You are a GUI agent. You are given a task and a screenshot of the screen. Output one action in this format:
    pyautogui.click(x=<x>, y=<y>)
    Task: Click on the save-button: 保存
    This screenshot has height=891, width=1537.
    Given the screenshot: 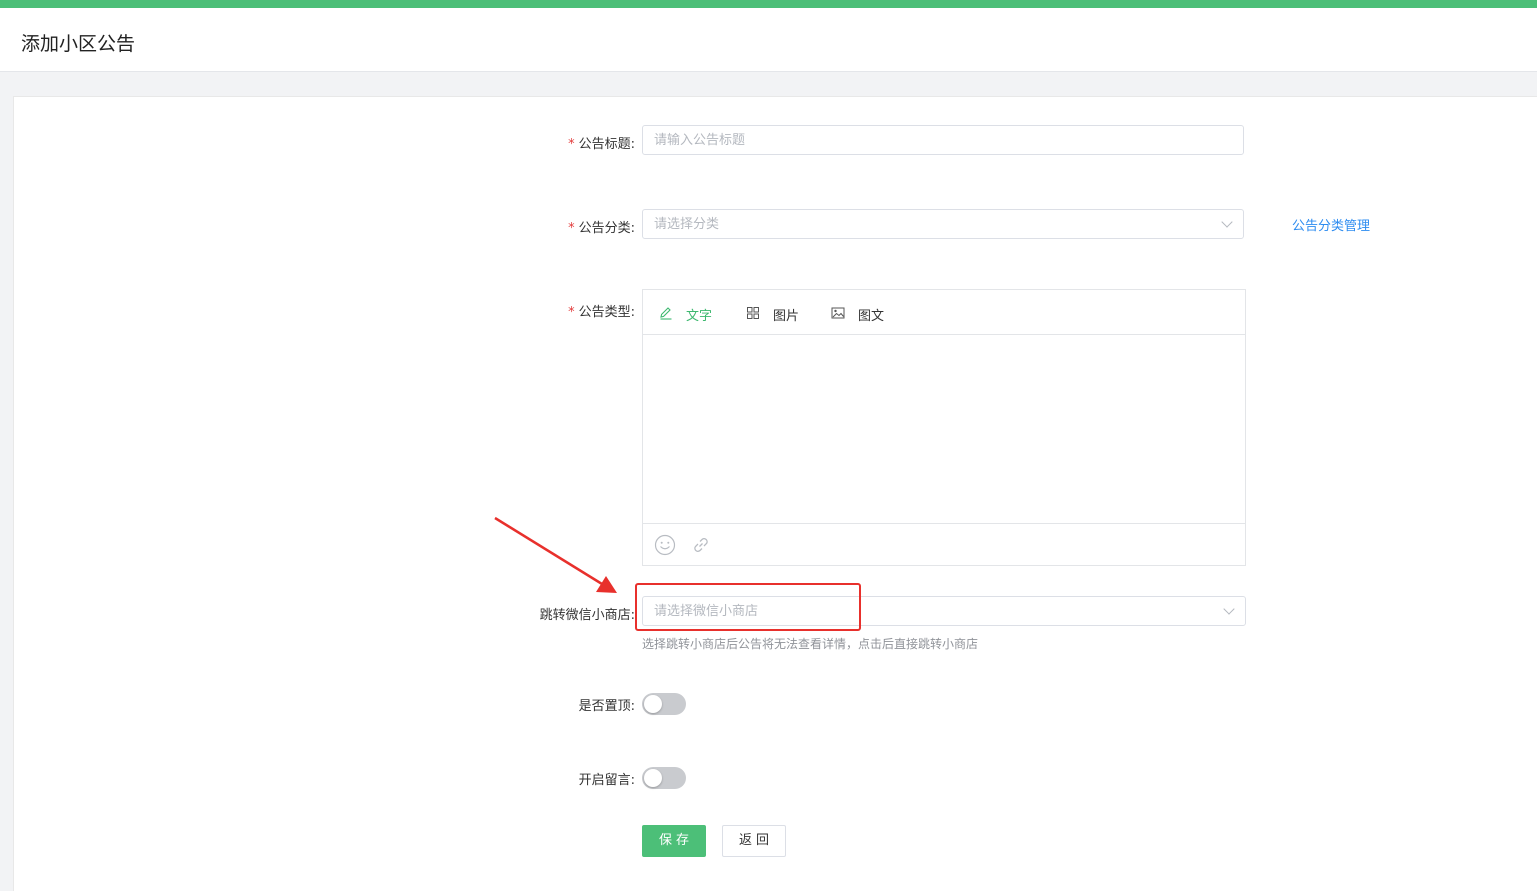 What is the action you would take?
    pyautogui.click(x=674, y=841)
    